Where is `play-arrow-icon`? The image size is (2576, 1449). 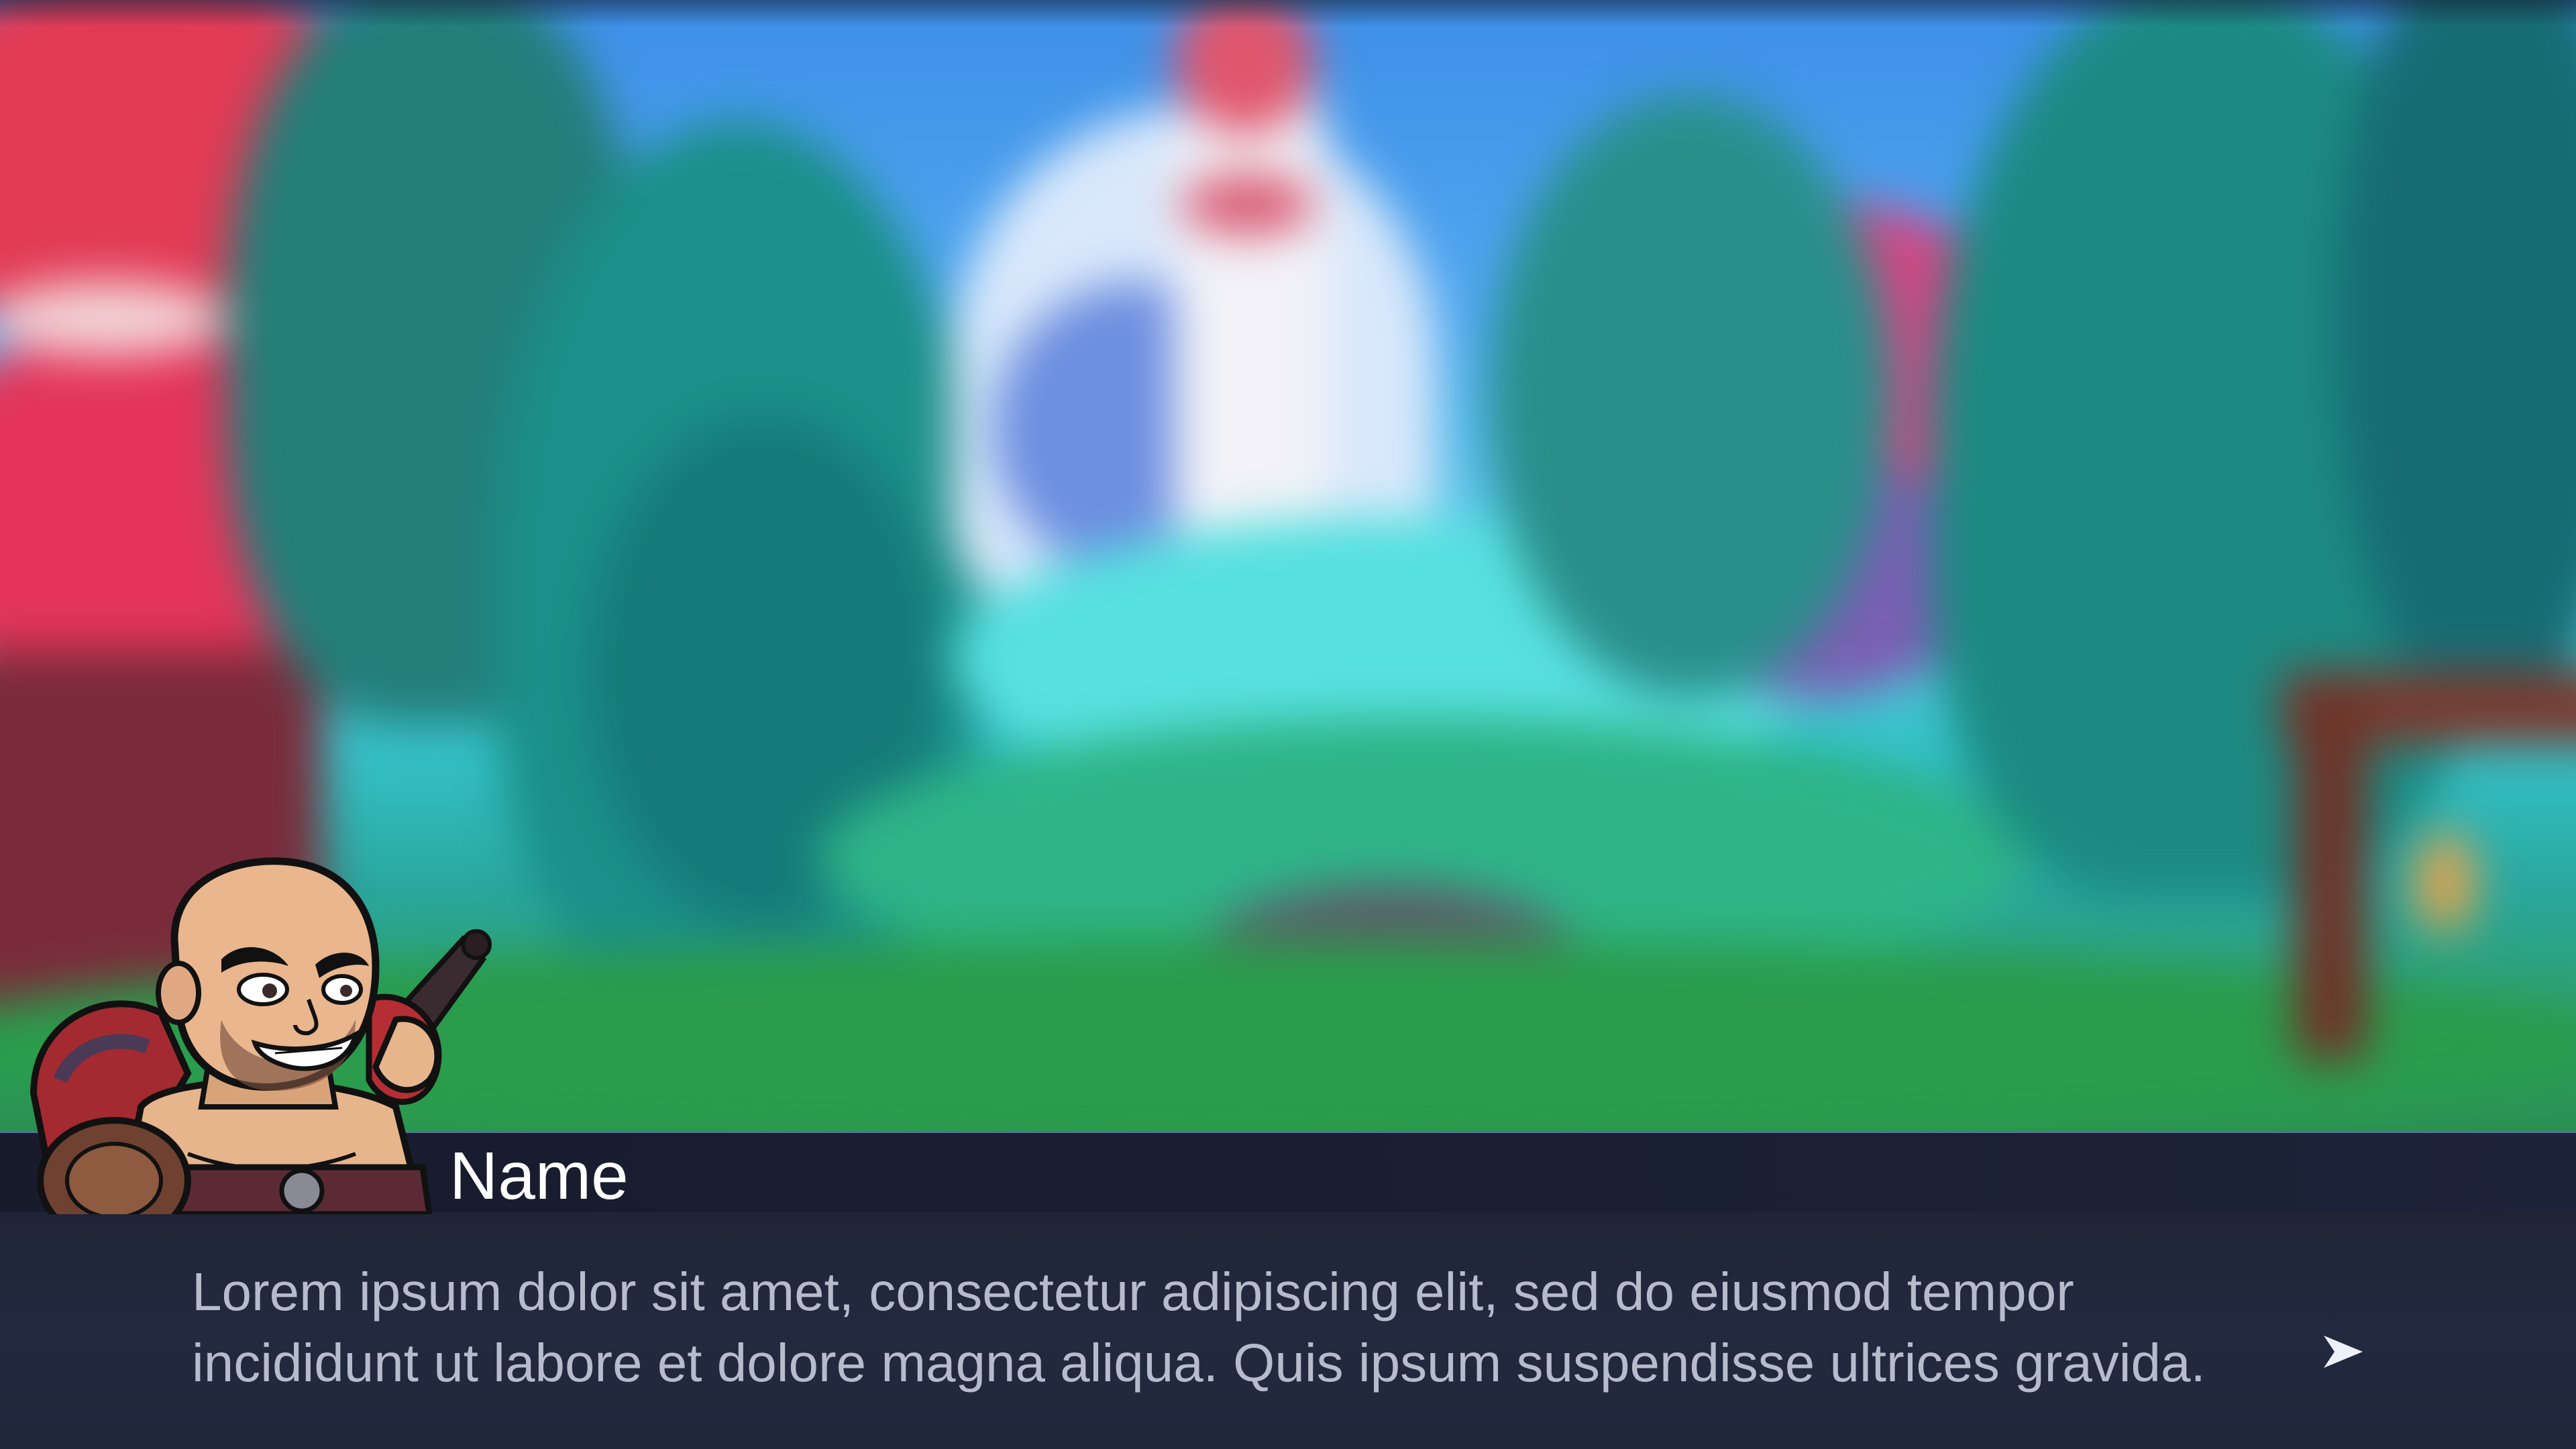 play-arrow-icon is located at coordinates (2343, 1352).